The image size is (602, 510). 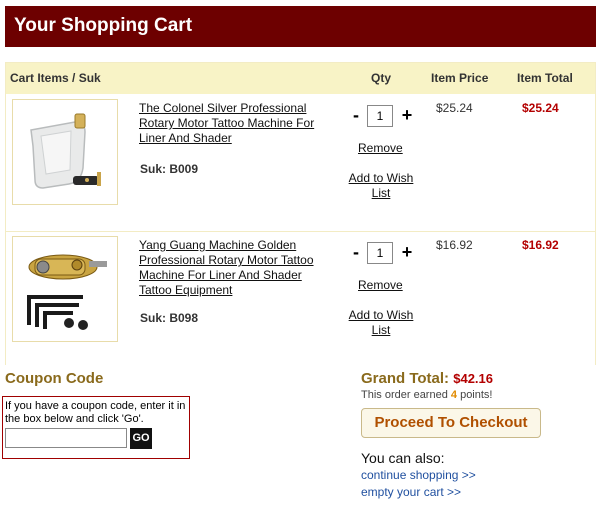 What do you see at coordinates (418, 475) in the screenshot?
I see `continue-shopping-link: continue shopping >>` at bounding box center [418, 475].